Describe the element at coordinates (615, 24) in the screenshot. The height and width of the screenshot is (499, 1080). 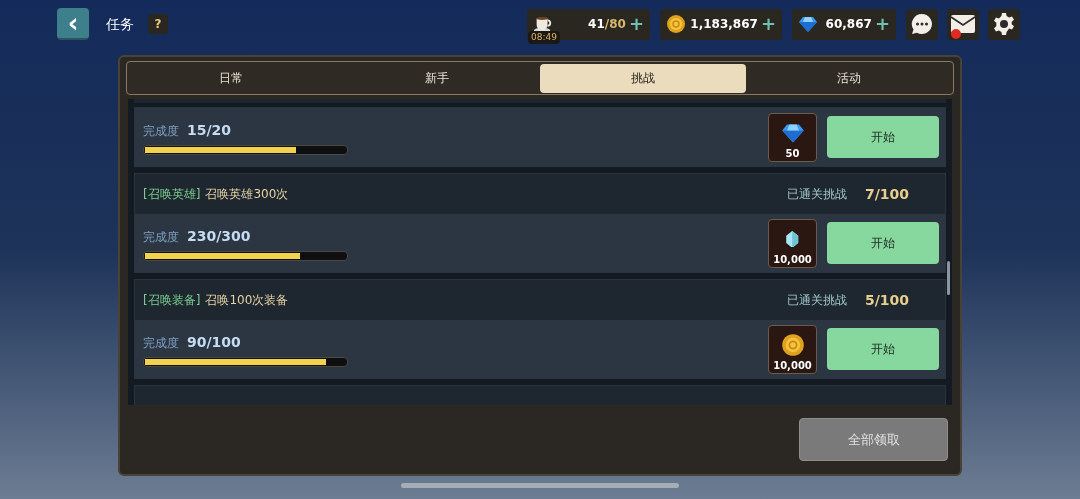
I see `resource-max: /80` at that location.